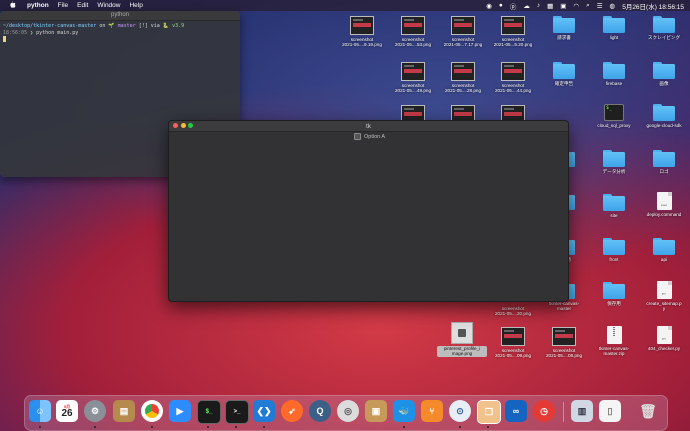  Describe the element at coordinates (462, 351) in the screenshot. I see `desktop-label: pinterest_profile_i mage.png` at that location.